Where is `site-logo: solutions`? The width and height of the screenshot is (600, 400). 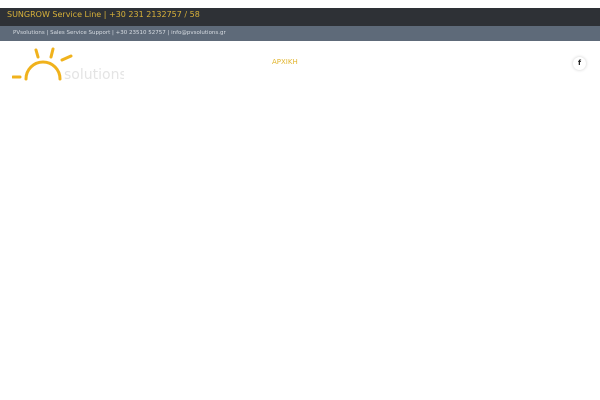
site-logo: solutions is located at coordinates (69, 65).